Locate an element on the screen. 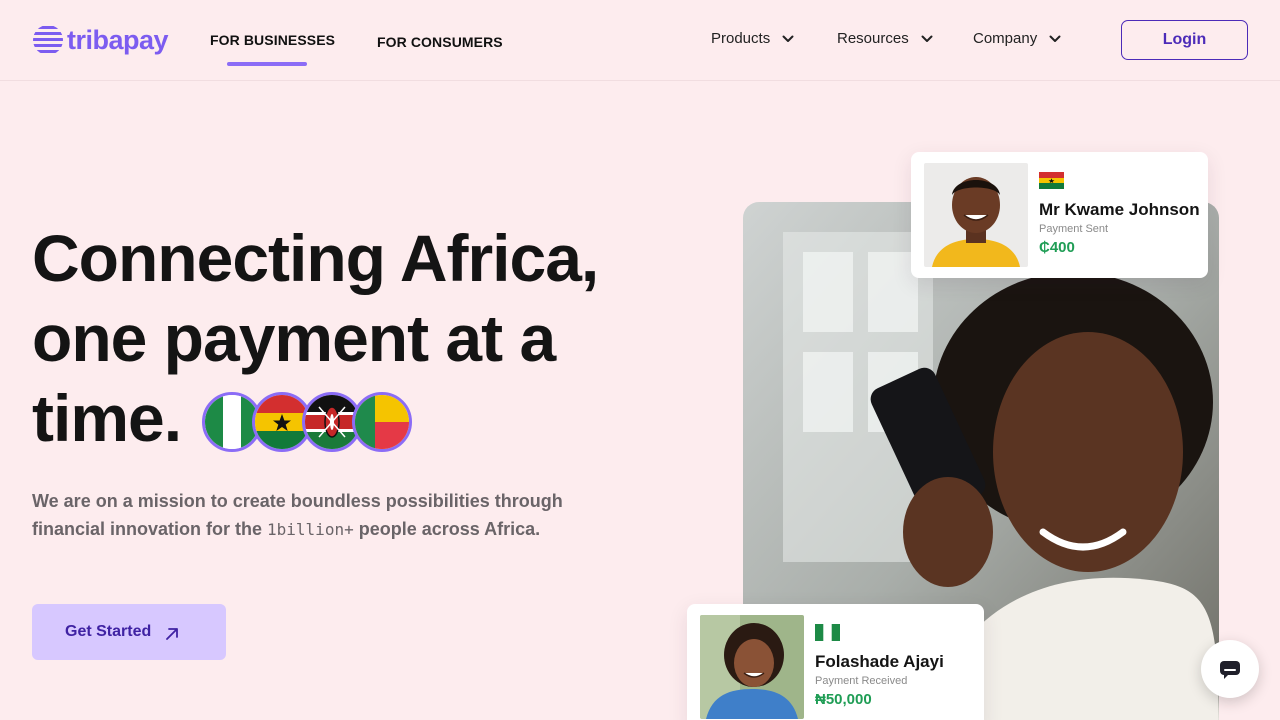 The height and width of the screenshot is (720, 1280). payment-status: Payment Sent is located at coordinates (1074, 229).